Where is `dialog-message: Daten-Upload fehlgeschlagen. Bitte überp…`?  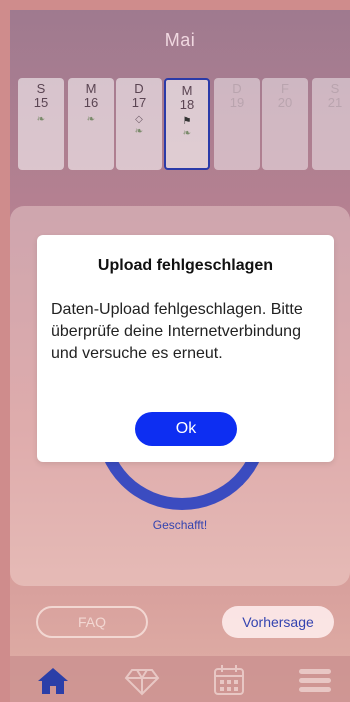 dialog-message: Daten-Upload fehlgeschlagen. Bitte überp… is located at coordinates (177, 331).